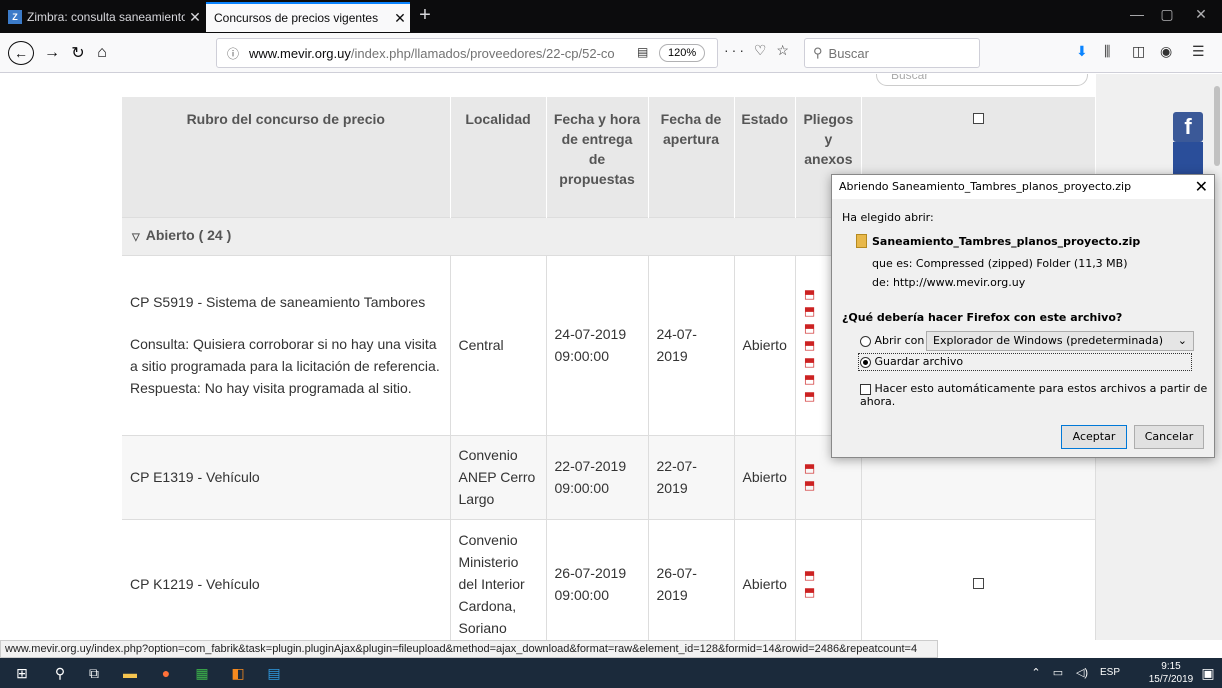 The height and width of the screenshot is (688, 1222). Describe the element at coordinates (1198, 51) in the screenshot. I see `menu-icon: ☰` at that location.